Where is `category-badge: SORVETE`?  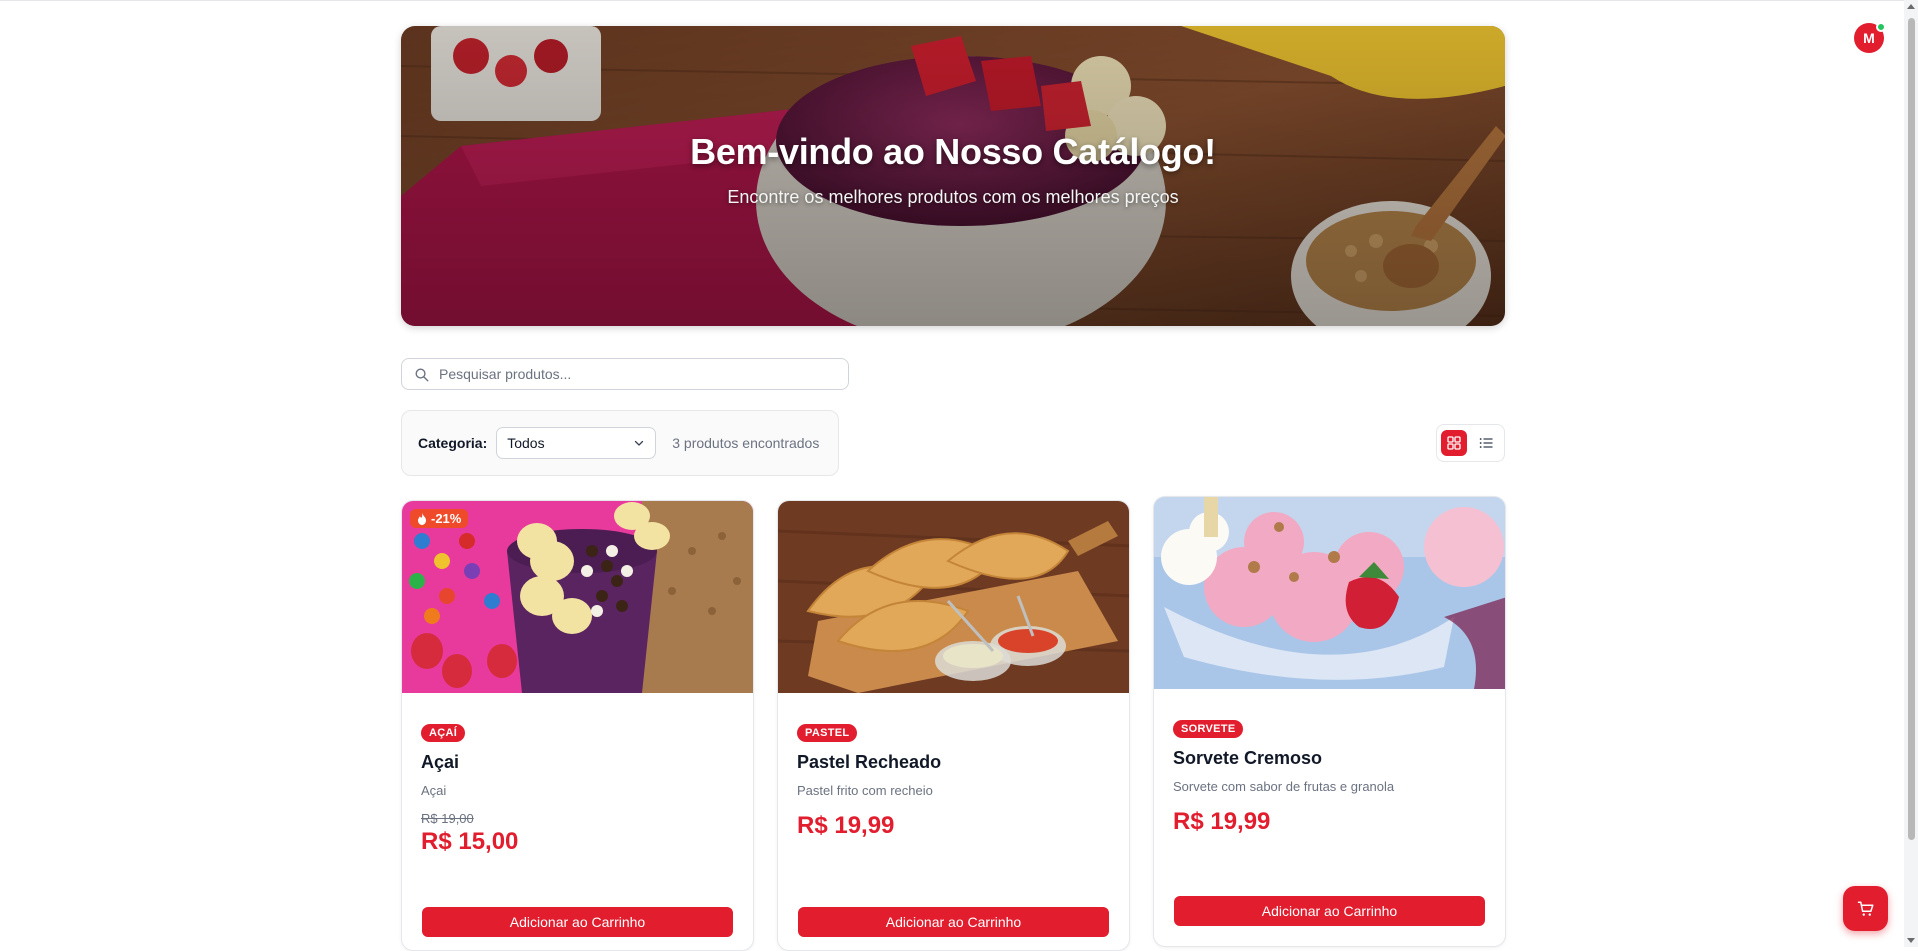
category-badge: SORVETE is located at coordinates (1208, 729).